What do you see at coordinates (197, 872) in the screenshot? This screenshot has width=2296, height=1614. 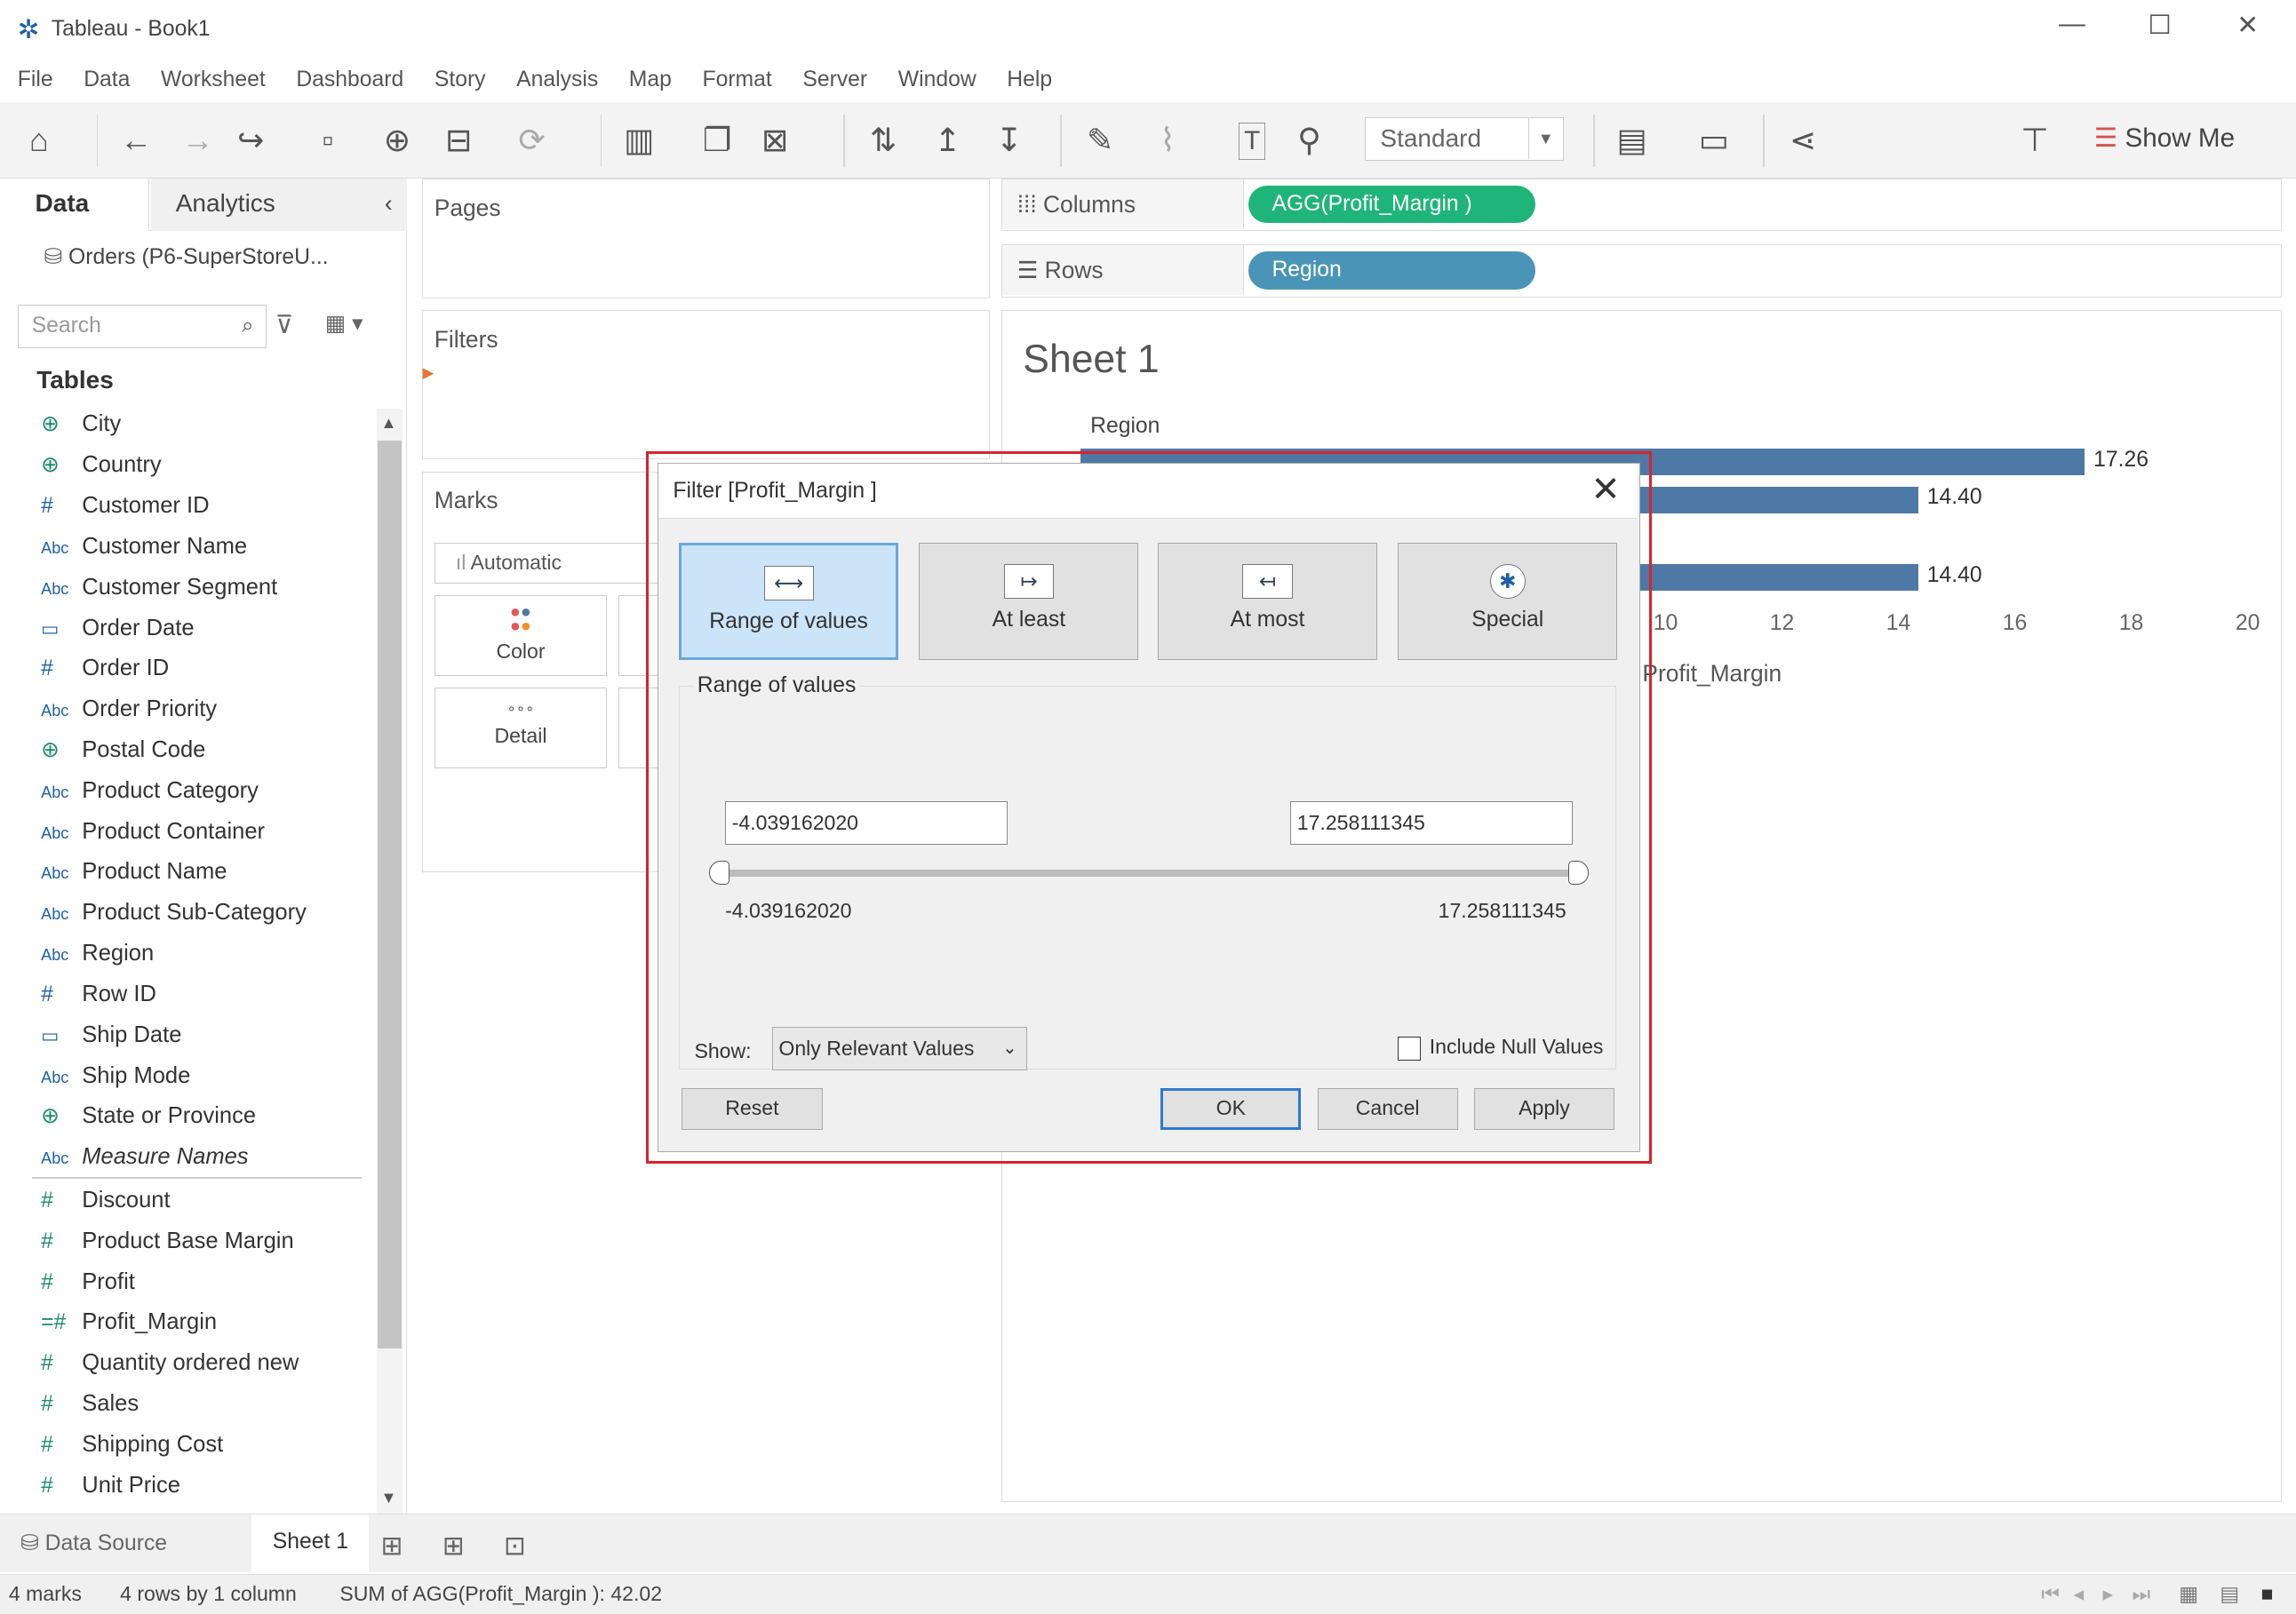 I see `dimension-field: Abc Product Name` at bounding box center [197, 872].